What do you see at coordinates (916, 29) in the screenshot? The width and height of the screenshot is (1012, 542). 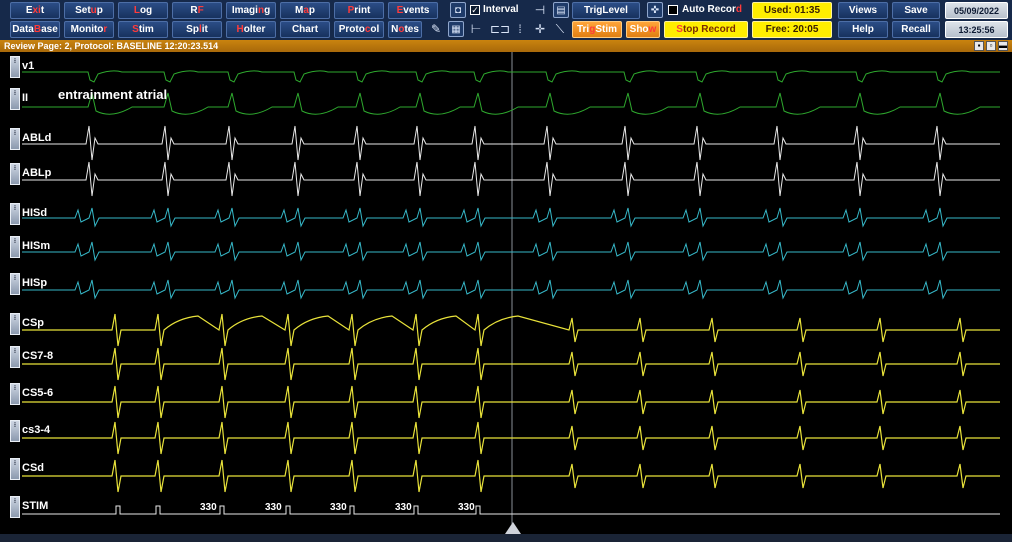 I see `recall-button: Recall` at bounding box center [916, 29].